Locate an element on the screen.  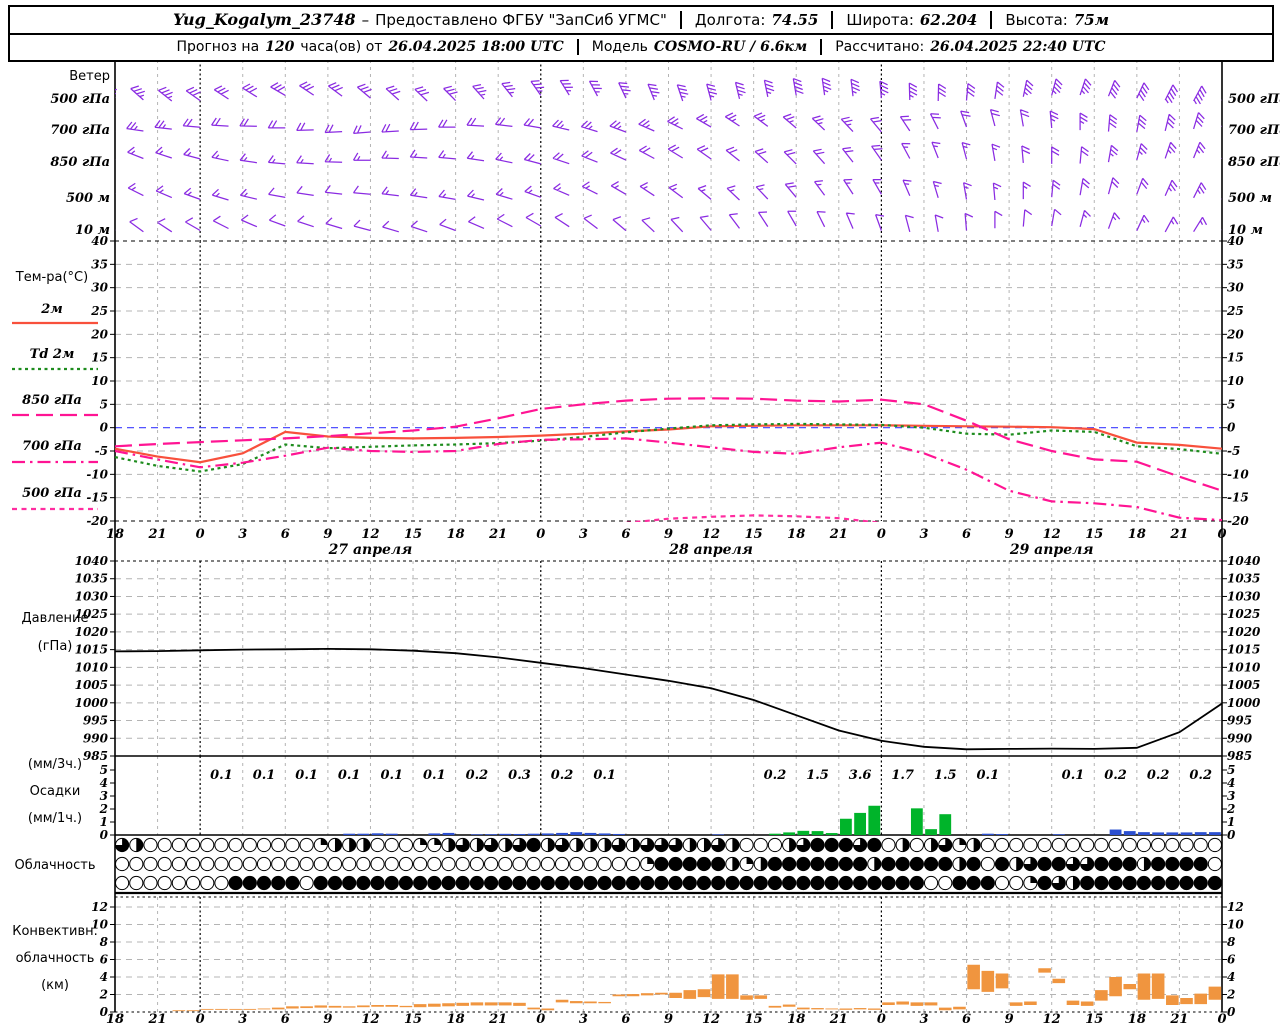
y-tick-label-right: 5 is located at coordinates (1231, 770).